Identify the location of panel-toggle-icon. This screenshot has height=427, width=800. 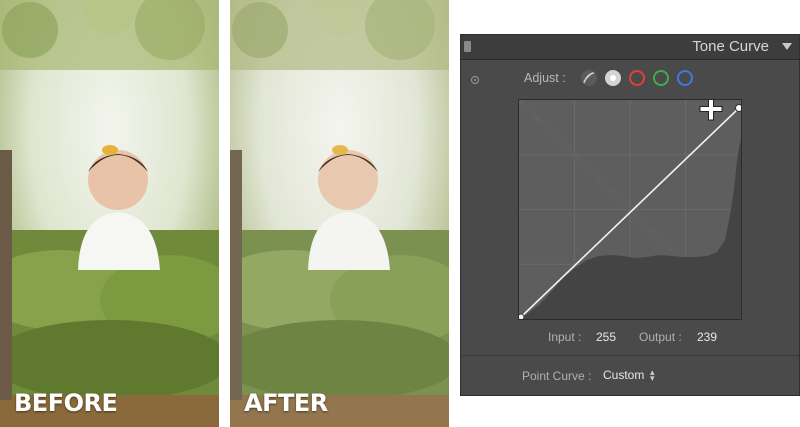
(467, 46).